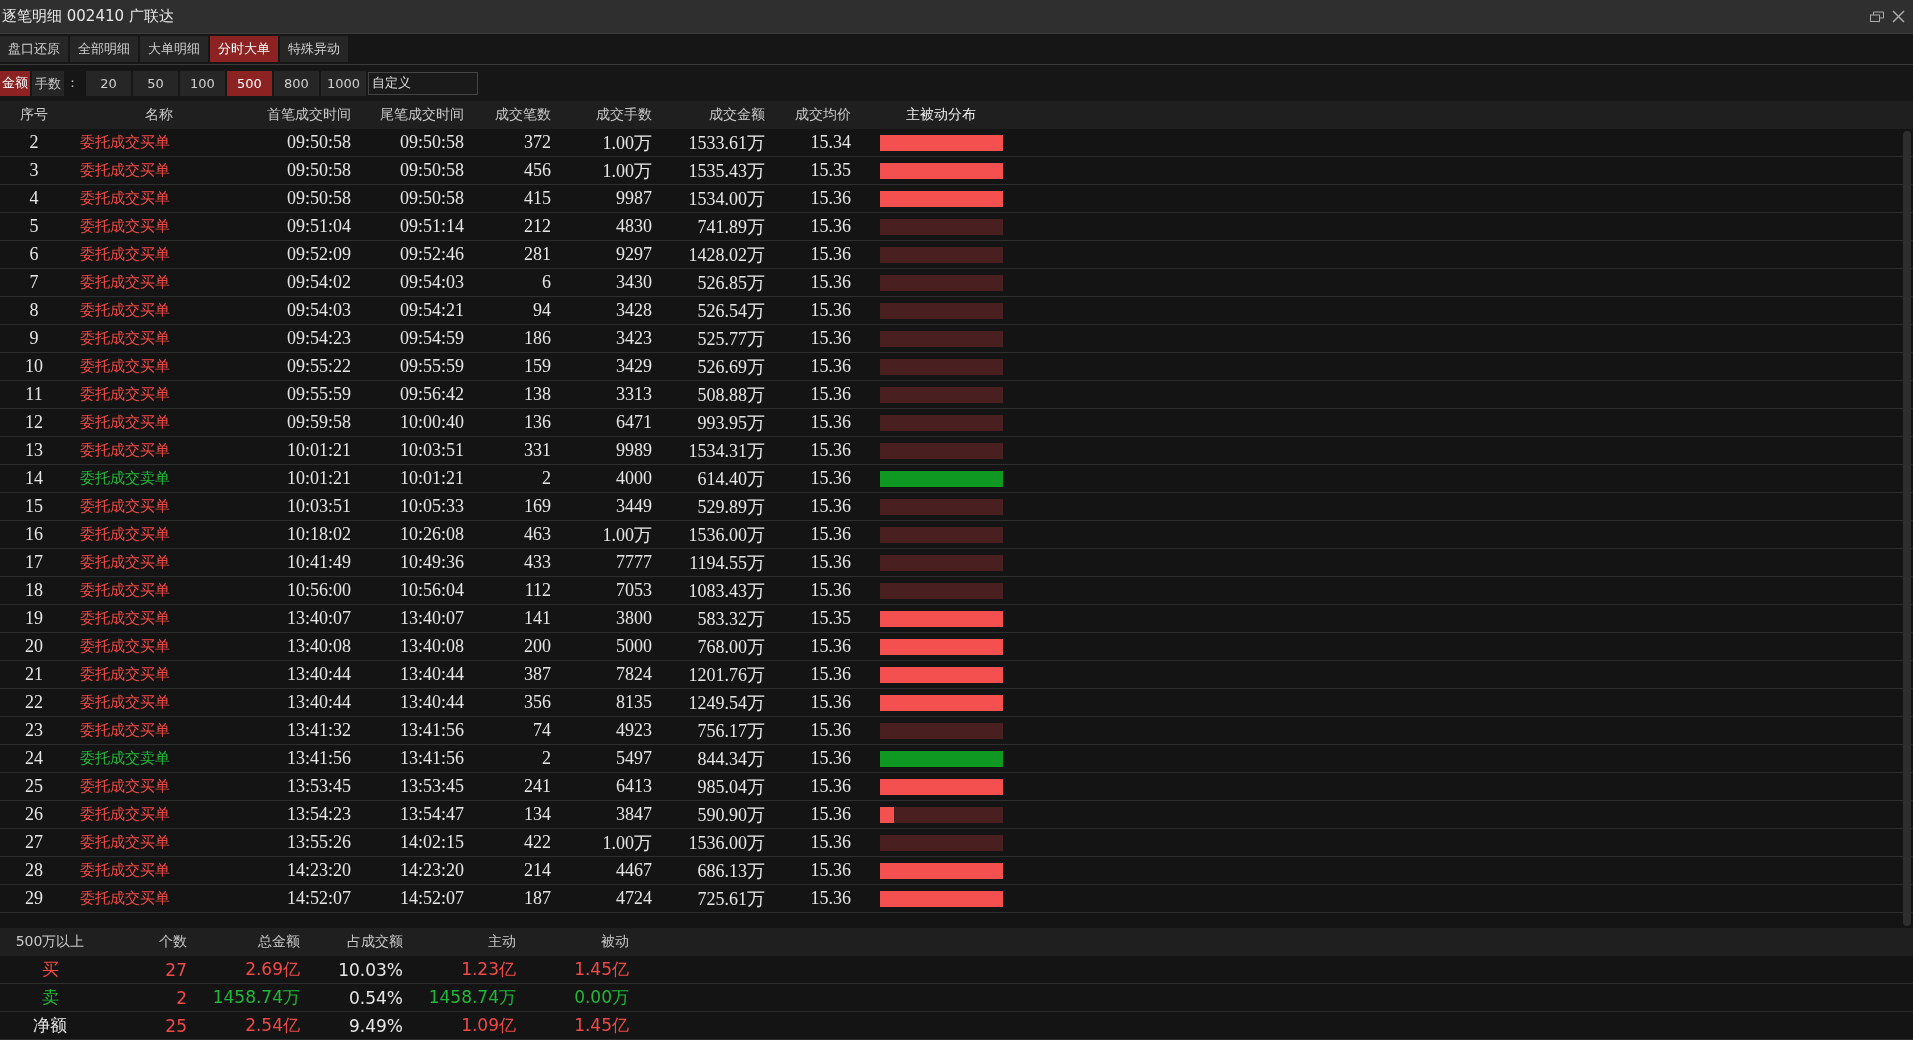 Image resolution: width=1913 pixels, height=1040 pixels. I want to click on scrollbar, so click(1907, 528).